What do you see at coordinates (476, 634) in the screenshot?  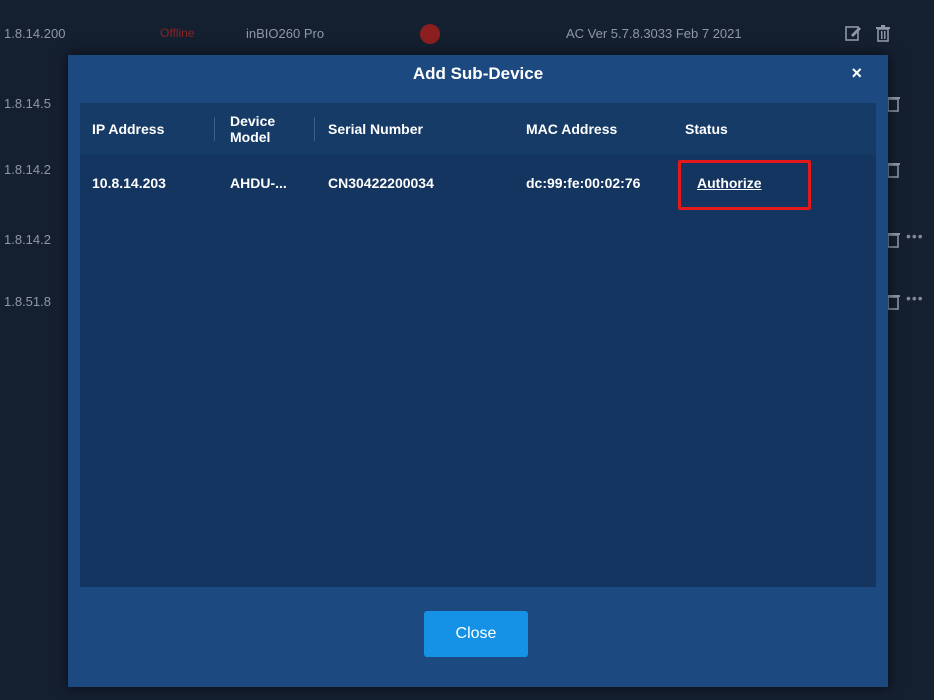 I see `close-button: Close` at bounding box center [476, 634].